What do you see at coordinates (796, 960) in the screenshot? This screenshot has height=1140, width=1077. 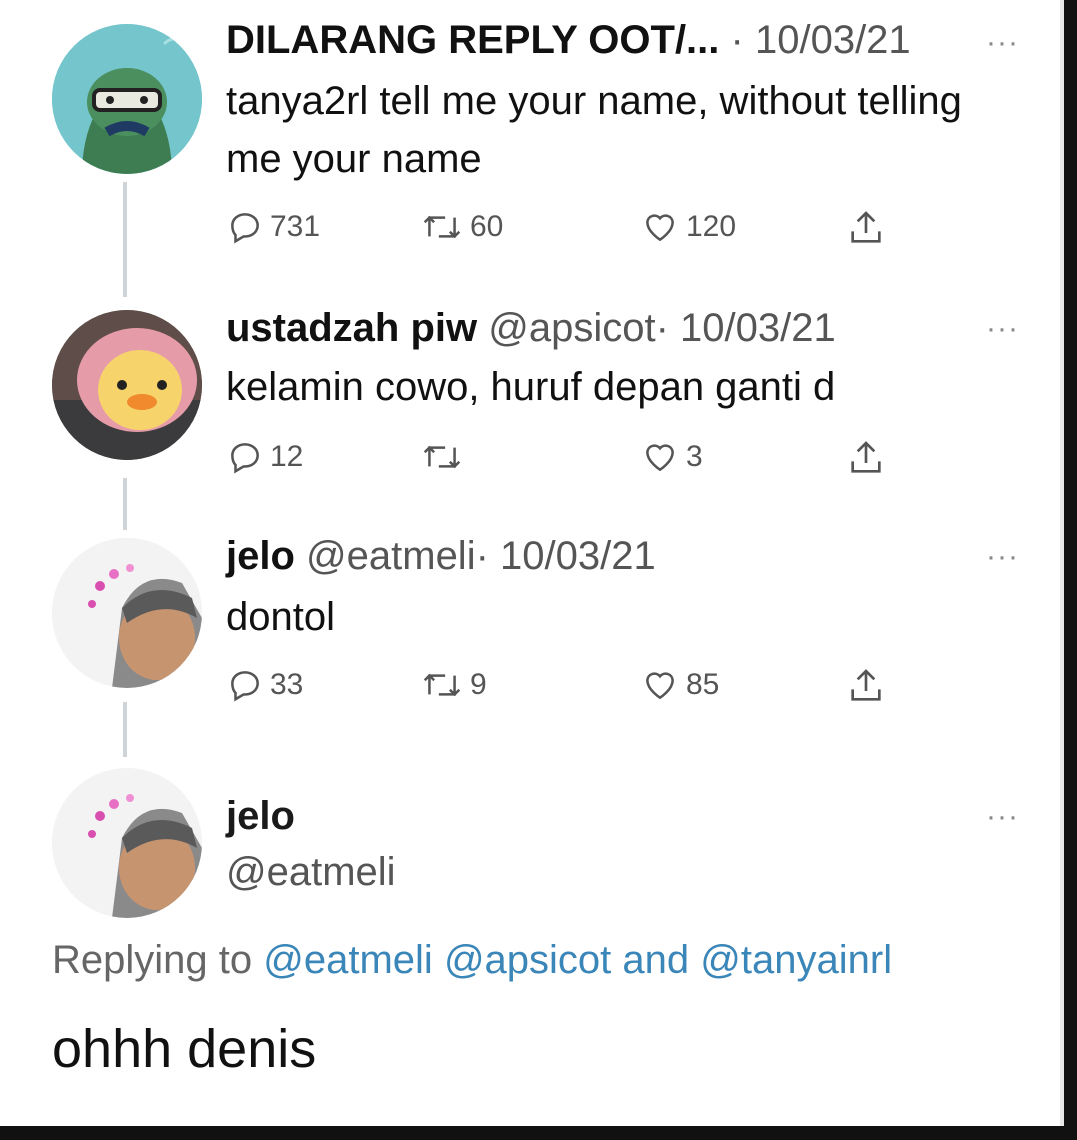 I see `mention-link: @tanyainrl` at bounding box center [796, 960].